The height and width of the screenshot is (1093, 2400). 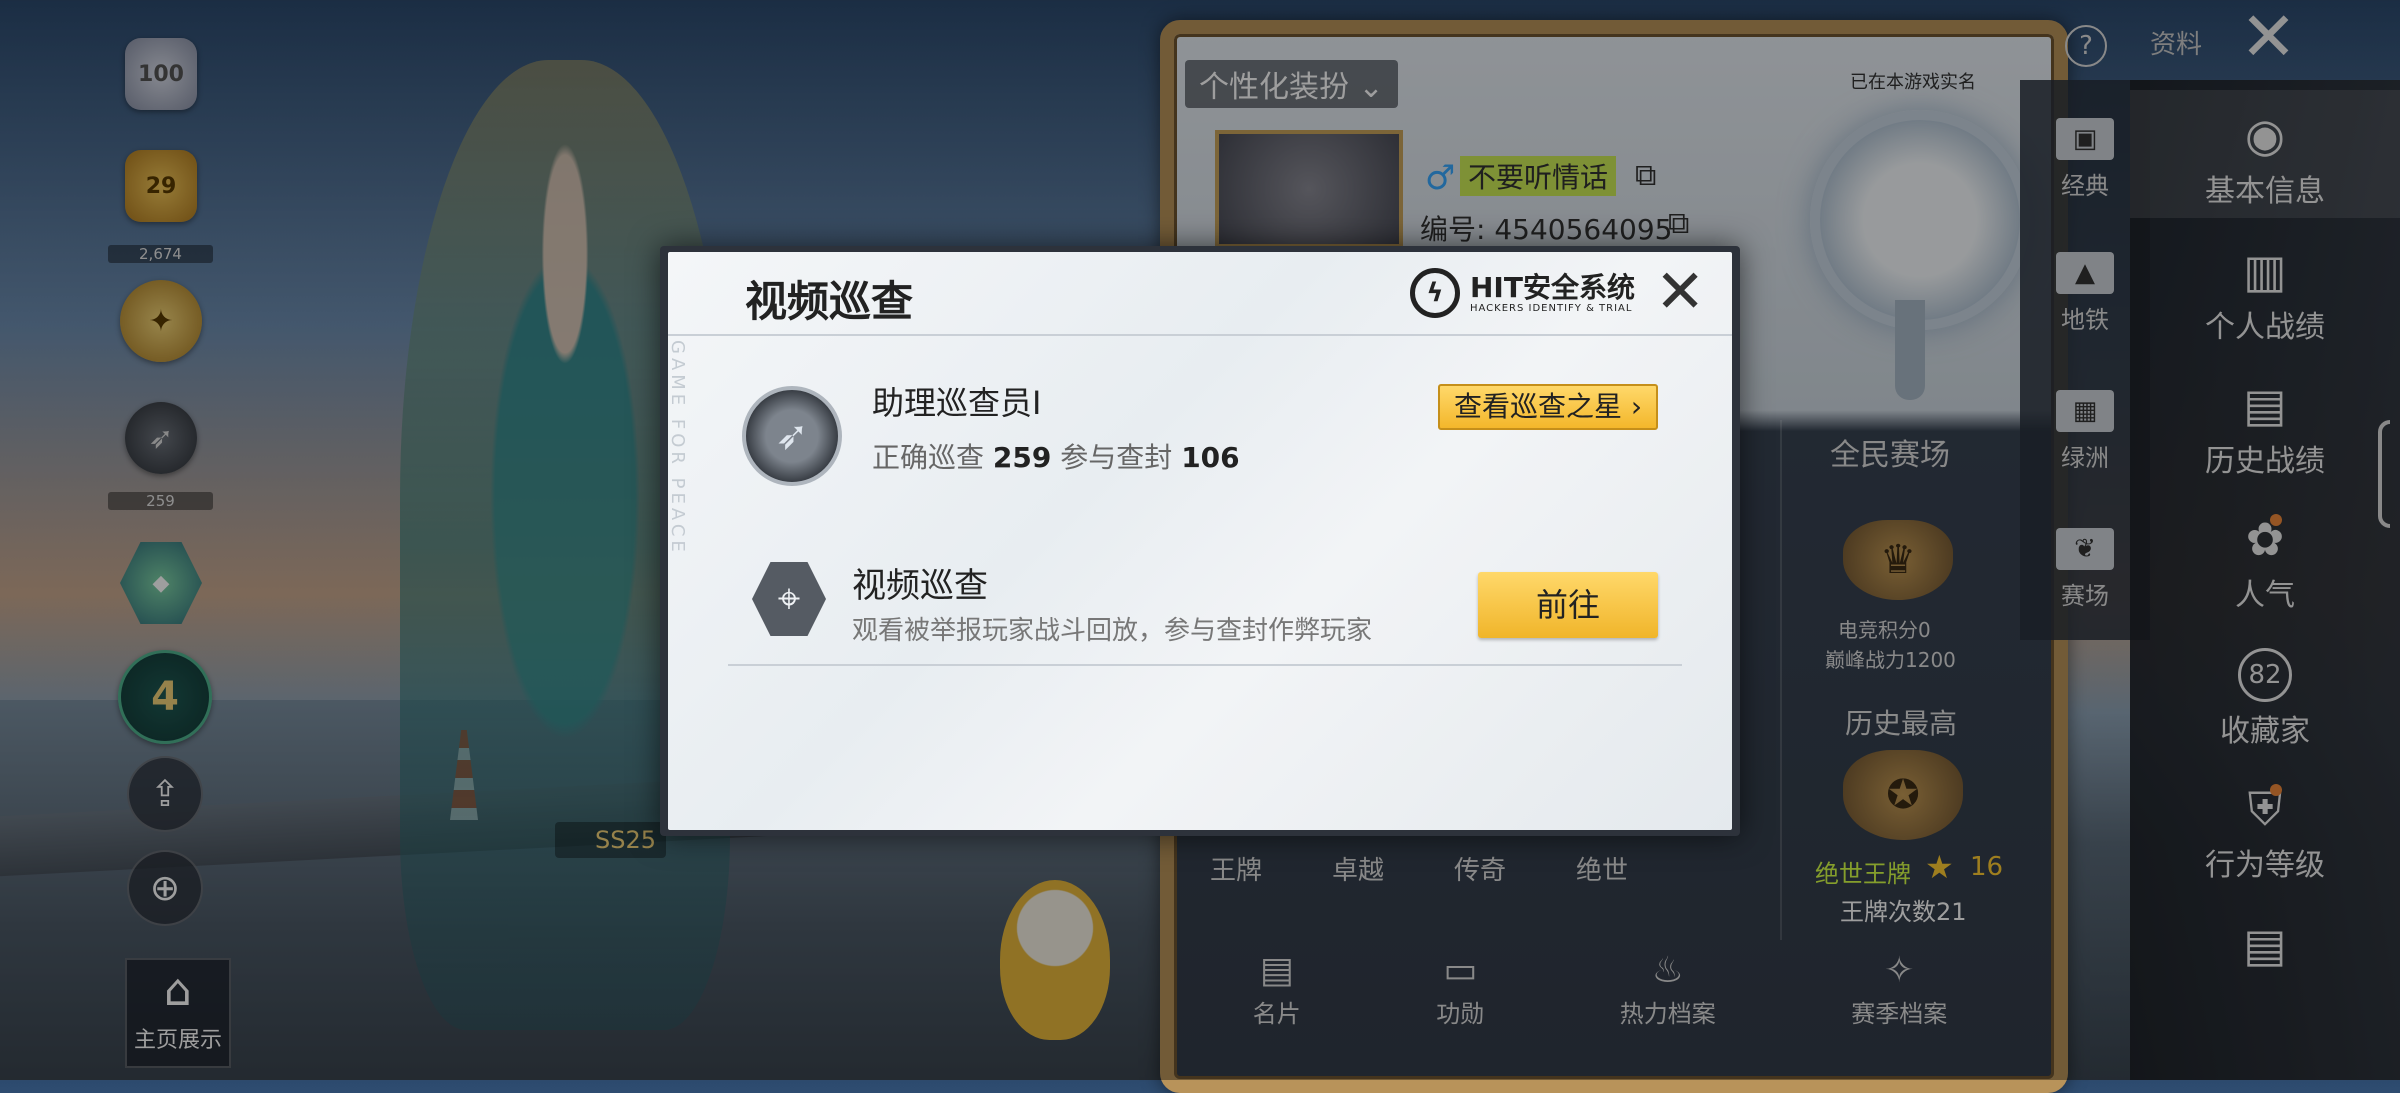 I want to click on logo-sub: HACKERS IDENTIFY & TRIAL, so click(x=1551, y=308).